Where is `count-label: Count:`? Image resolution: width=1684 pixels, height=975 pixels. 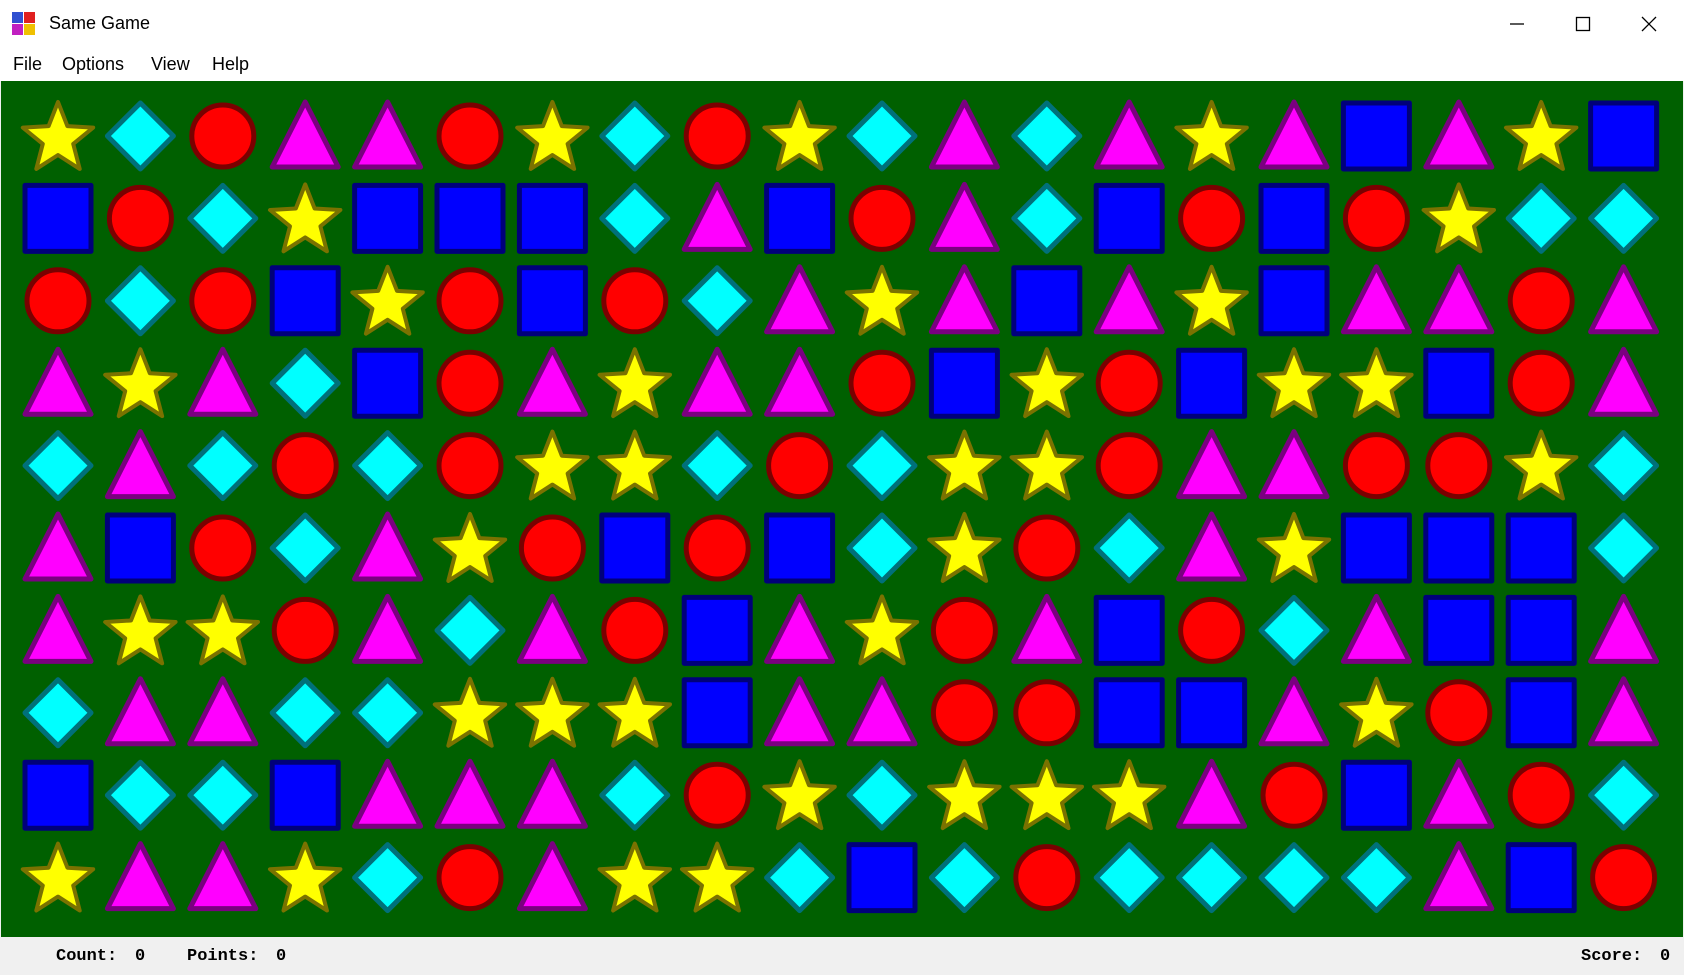
count-label: Count: is located at coordinates (87, 956).